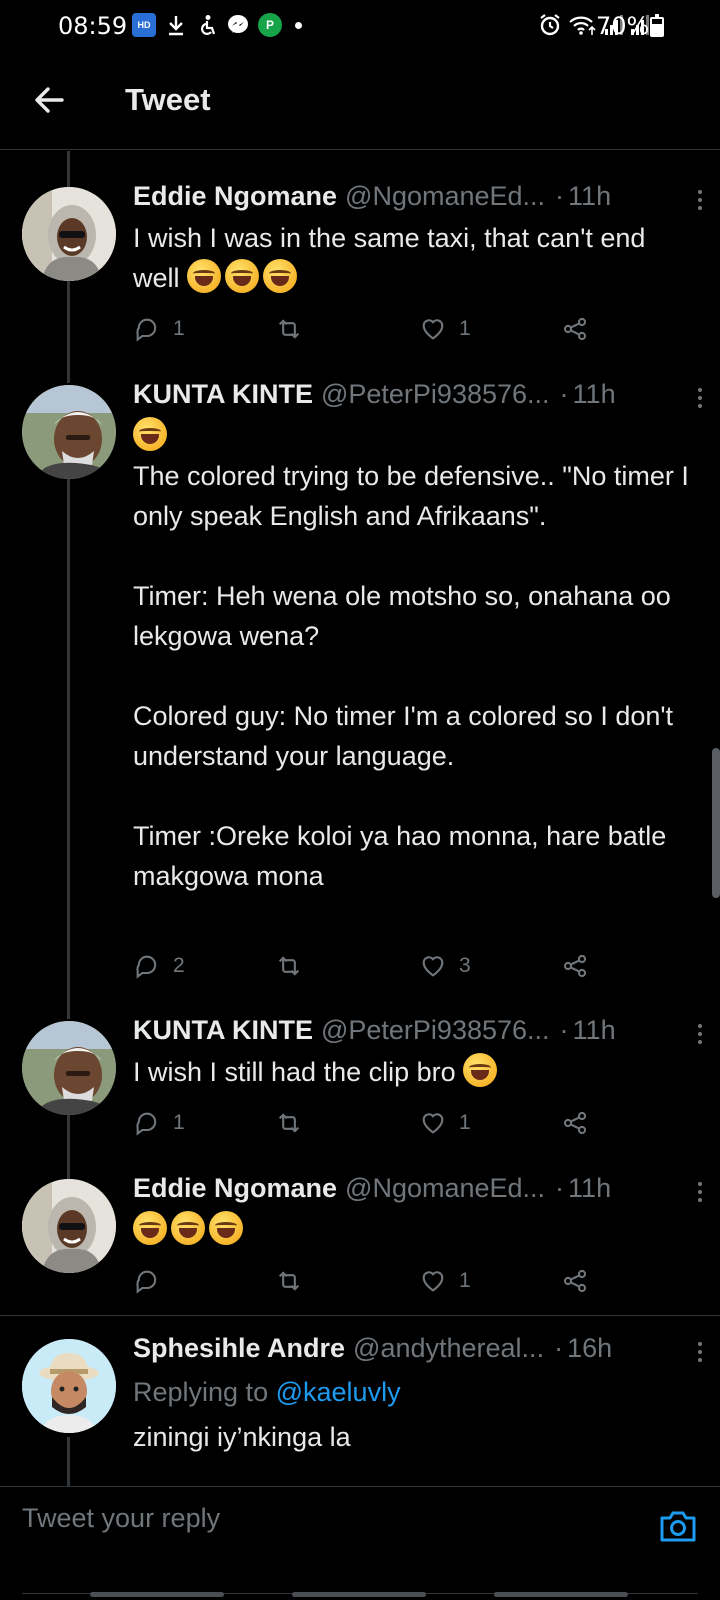 The height and width of the screenshot is (1600, 720). What do you see at coordinates (157, 1594) in the screenshot?
I see `nav-recents-button` at bounding box center [157, 1594].